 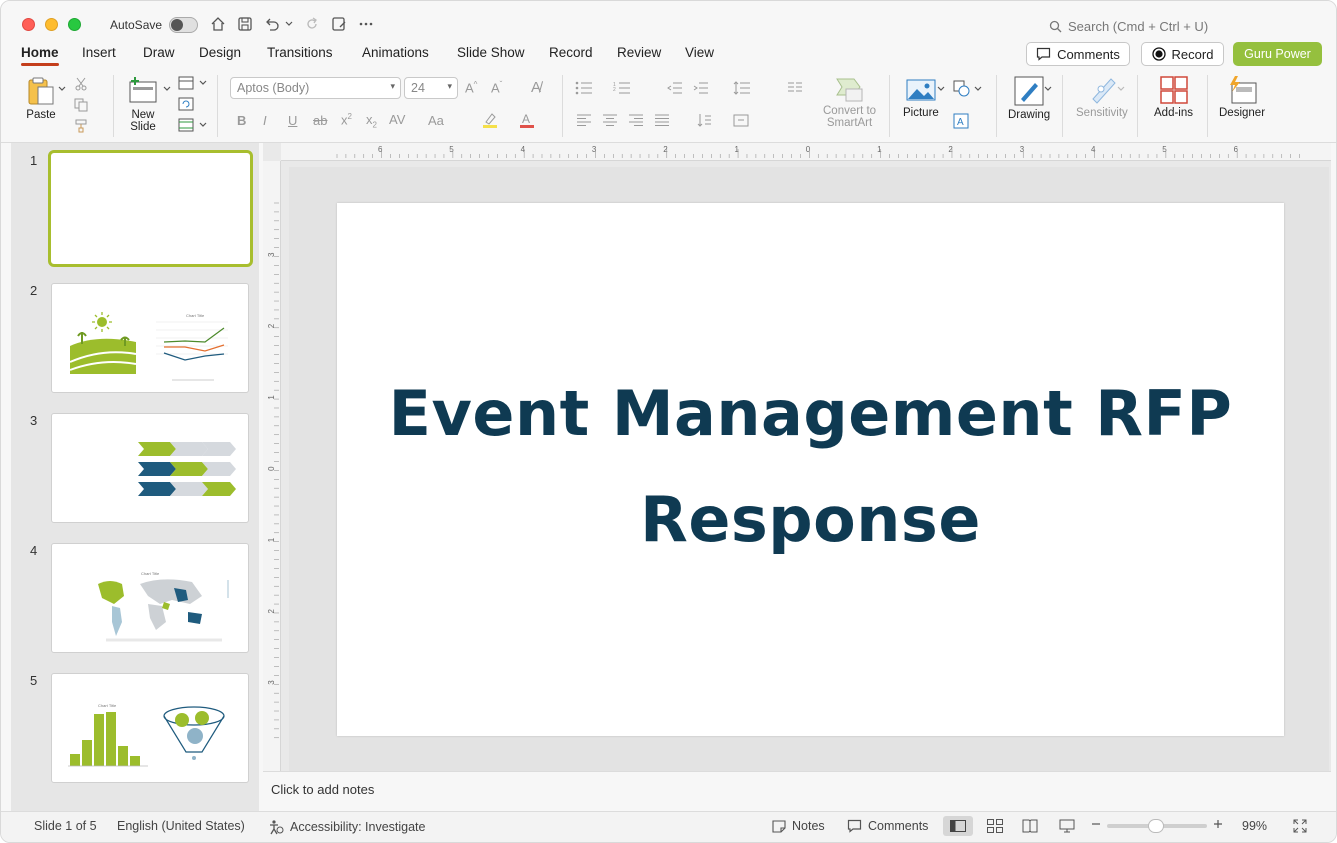 I want to click on add-ins-button: Add-ins, so click(x=1173, y=97).